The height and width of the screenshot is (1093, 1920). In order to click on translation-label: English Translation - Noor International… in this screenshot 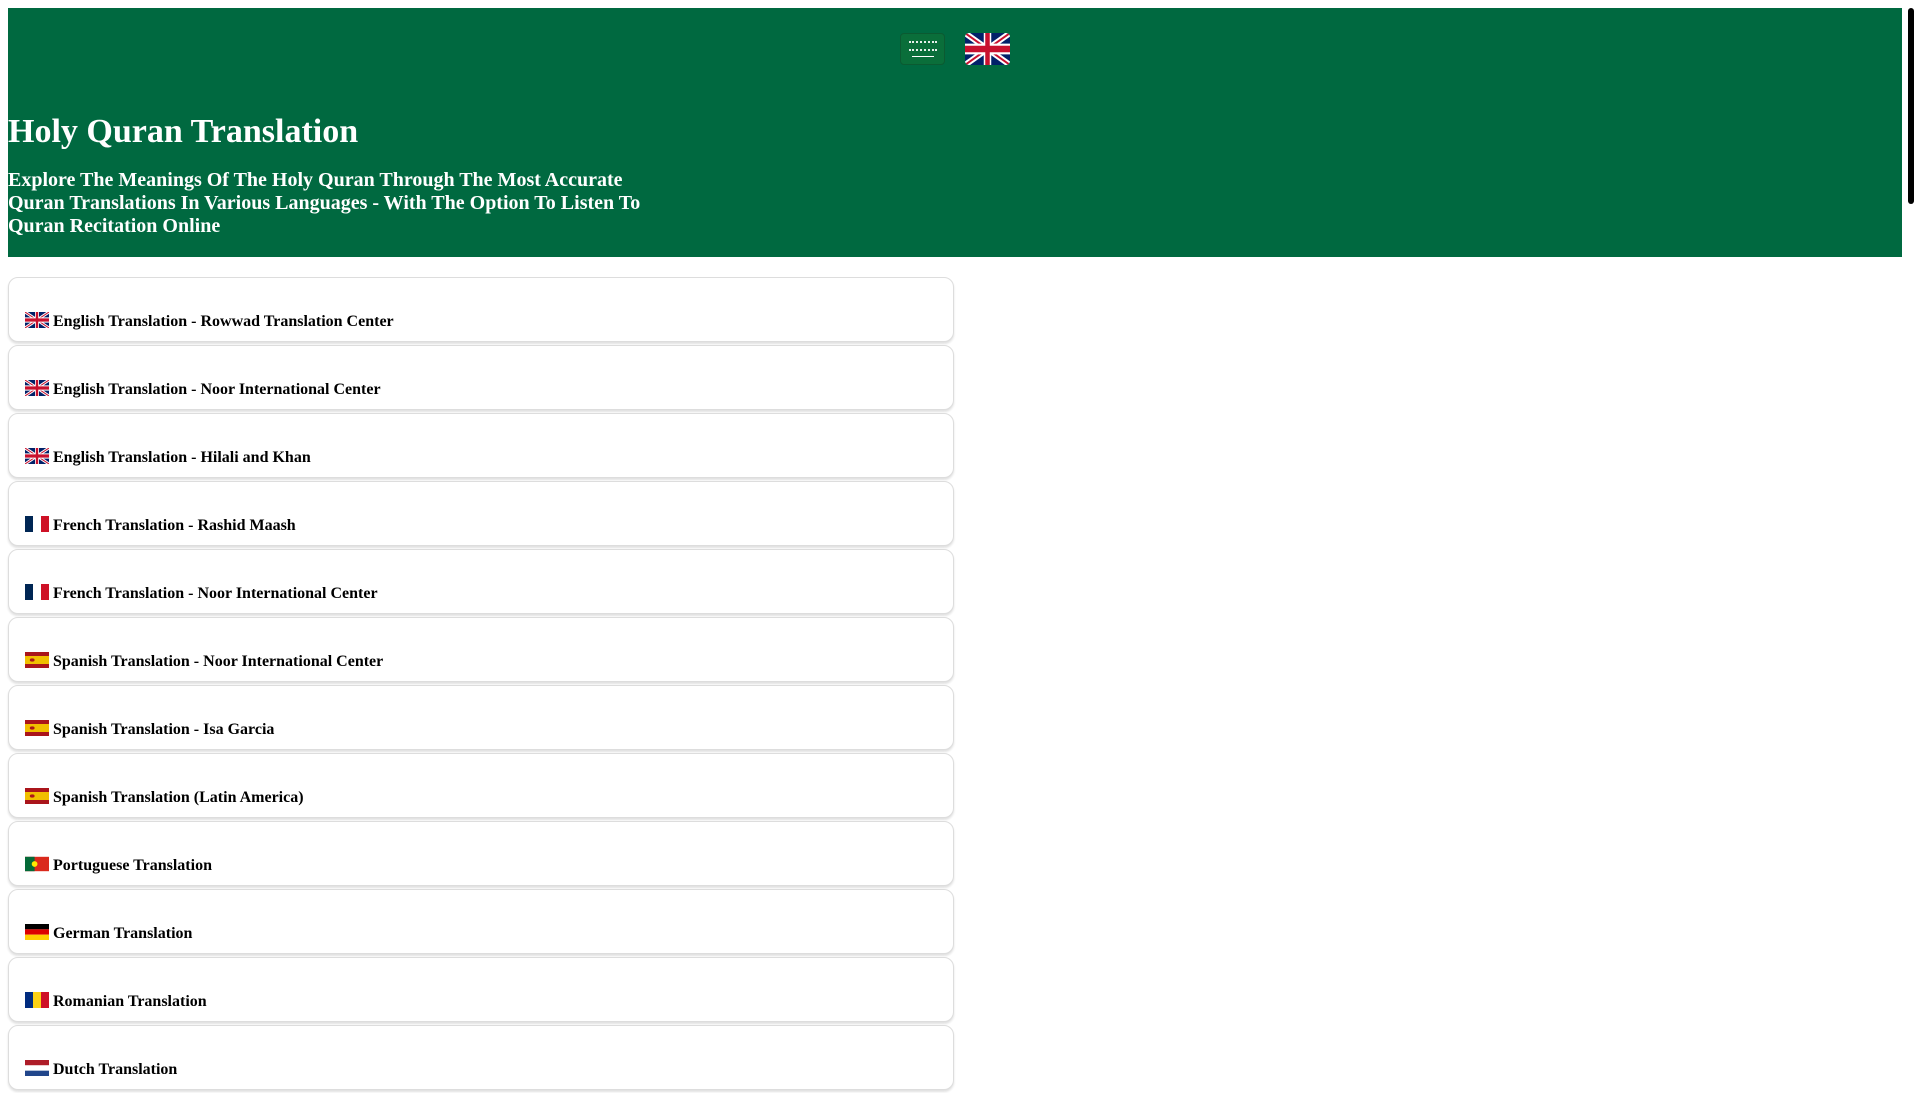, I will do `click(217, 389)`.